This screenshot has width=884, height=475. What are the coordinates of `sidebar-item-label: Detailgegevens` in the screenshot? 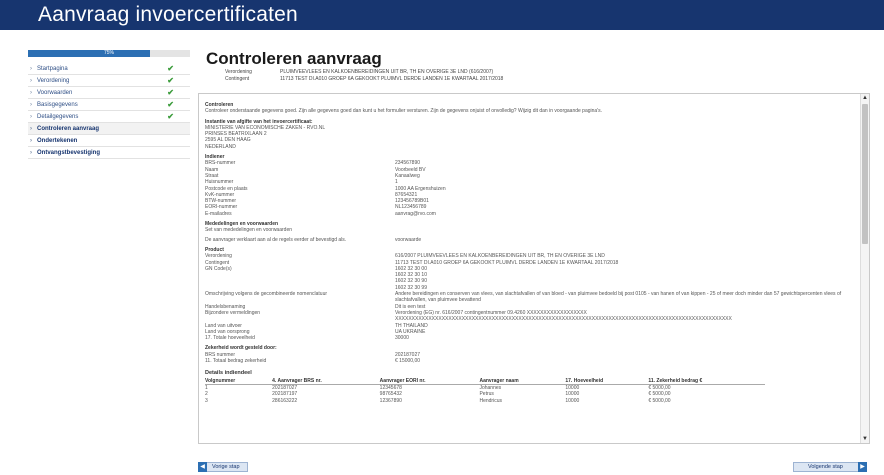 It's located at (58, 117).